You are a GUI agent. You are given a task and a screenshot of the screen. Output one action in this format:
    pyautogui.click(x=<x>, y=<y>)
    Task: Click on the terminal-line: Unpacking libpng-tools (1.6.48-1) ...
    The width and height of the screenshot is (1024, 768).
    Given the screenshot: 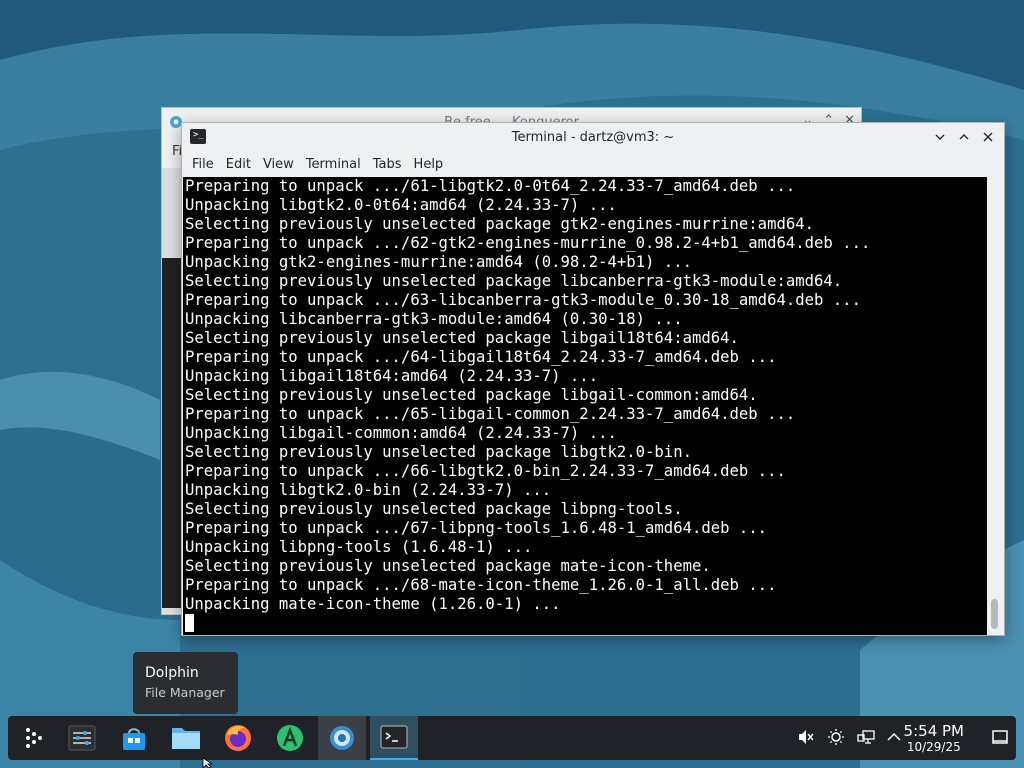 What is the action you would take?
    pyautogui.click(x=359, y=547)
    